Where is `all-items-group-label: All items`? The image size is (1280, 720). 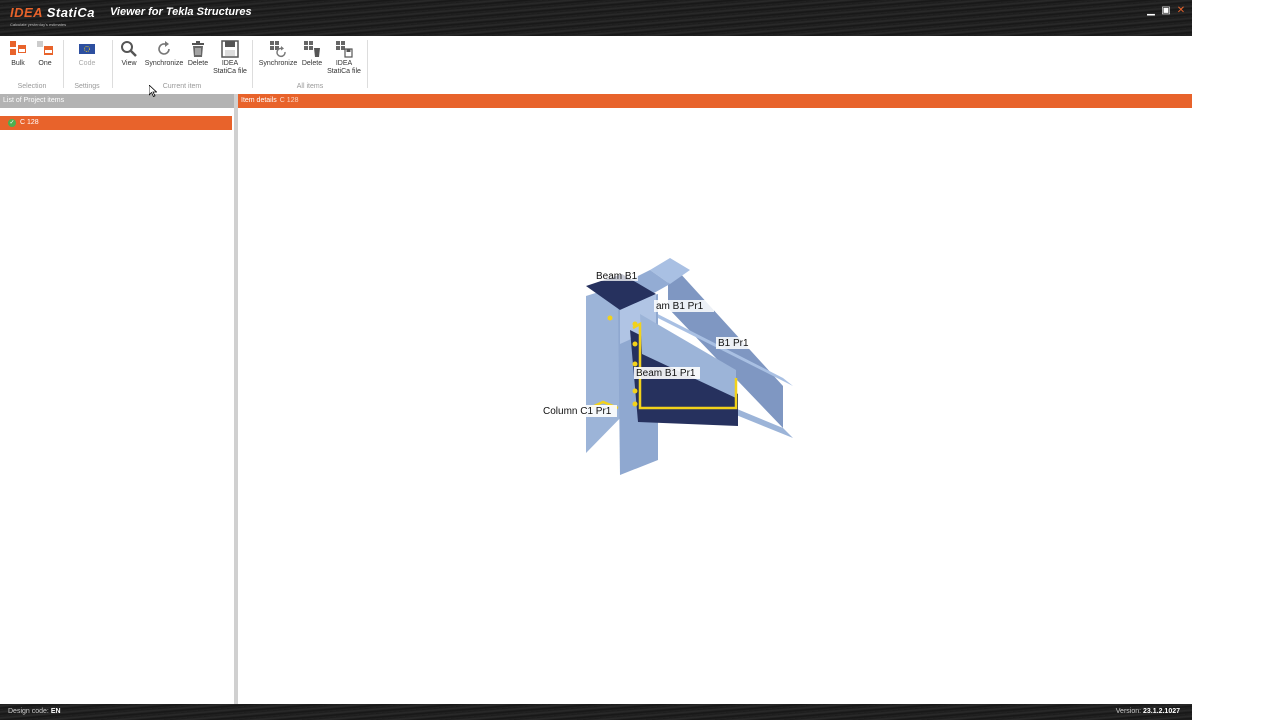
all-items-group-label: All items is located at coordinates (310, 86).